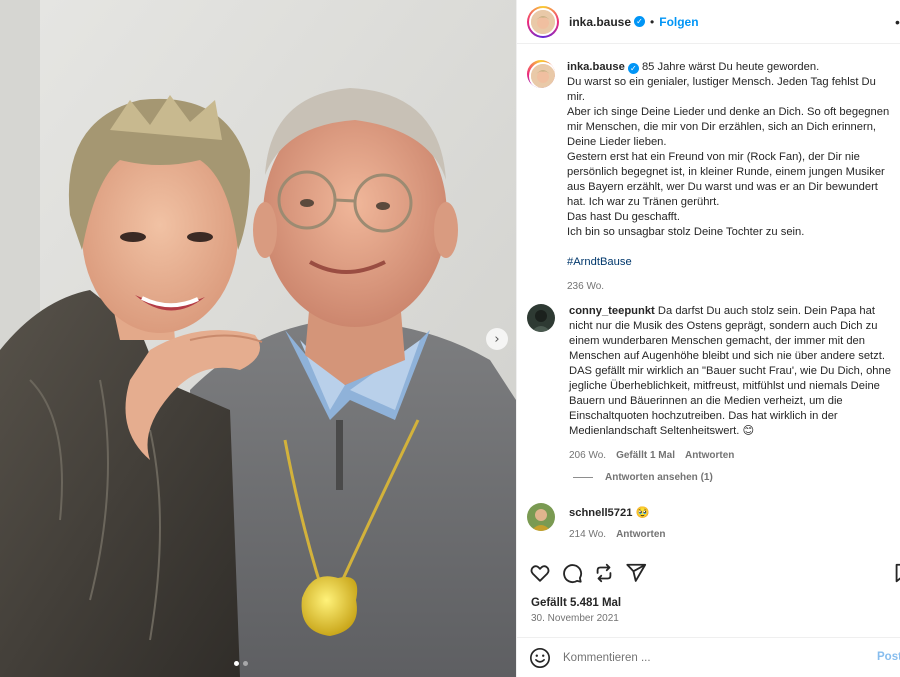 The width and height of the screenshot is (900, 677). Describe the element at coordinates (730, 262) in the screenshot. I see `hashtag-link: #ArndtBause` at that location.